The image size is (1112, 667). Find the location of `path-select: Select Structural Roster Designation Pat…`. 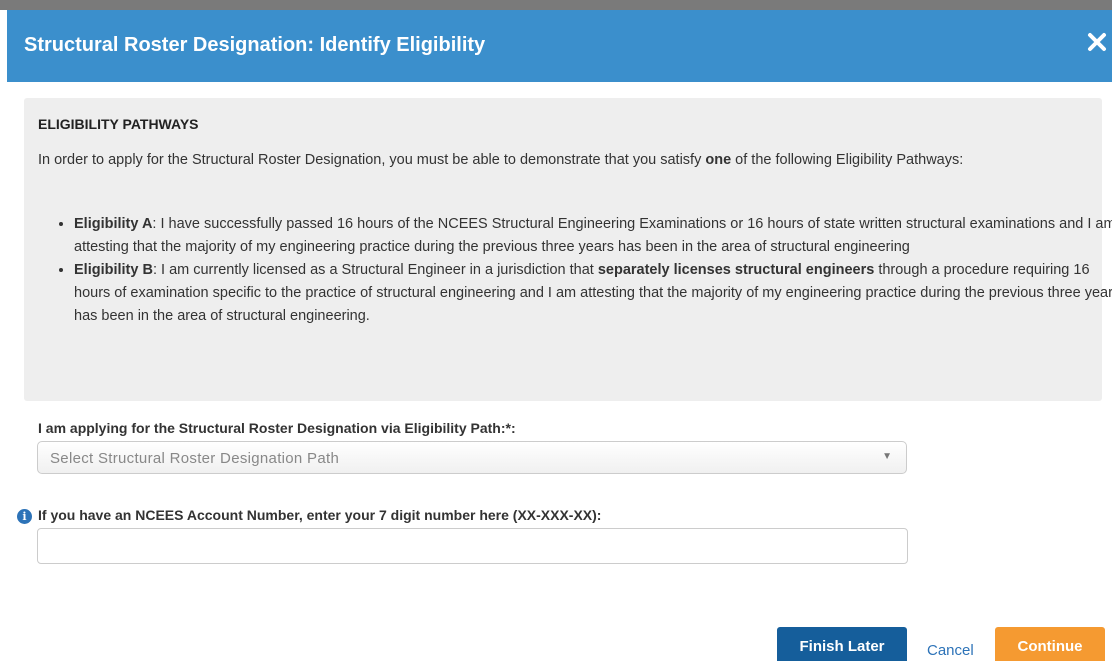

path-select: Select Structural Roster Designation Pat… is located at coordinates (472, 457).